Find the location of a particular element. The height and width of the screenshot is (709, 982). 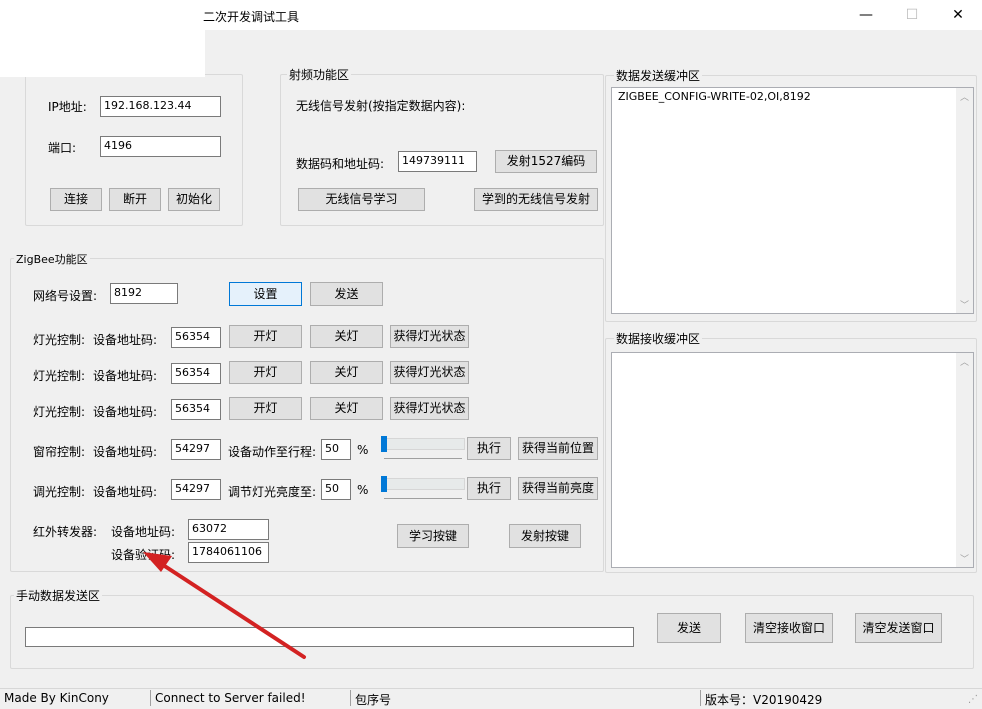

net-set-button: 设置 is located at coordinates (265, 294).